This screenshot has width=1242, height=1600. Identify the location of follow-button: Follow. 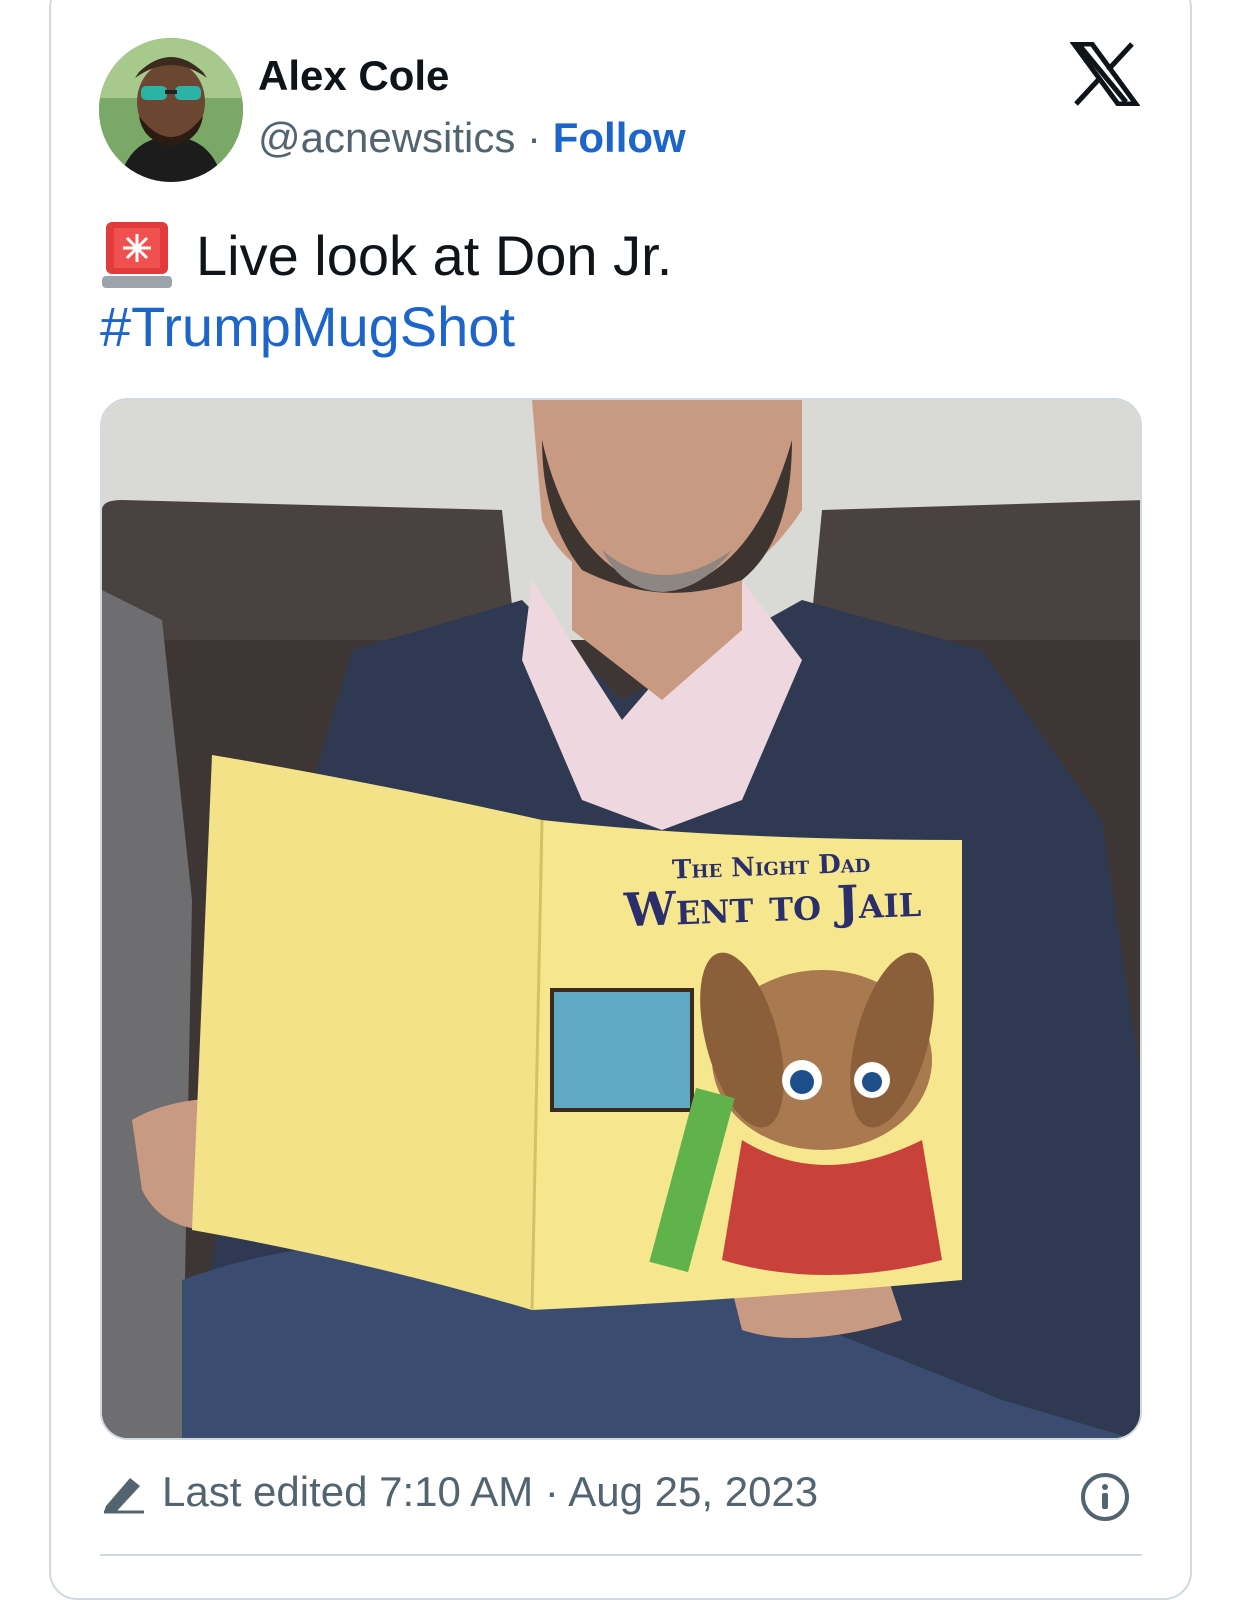
(619, 137).